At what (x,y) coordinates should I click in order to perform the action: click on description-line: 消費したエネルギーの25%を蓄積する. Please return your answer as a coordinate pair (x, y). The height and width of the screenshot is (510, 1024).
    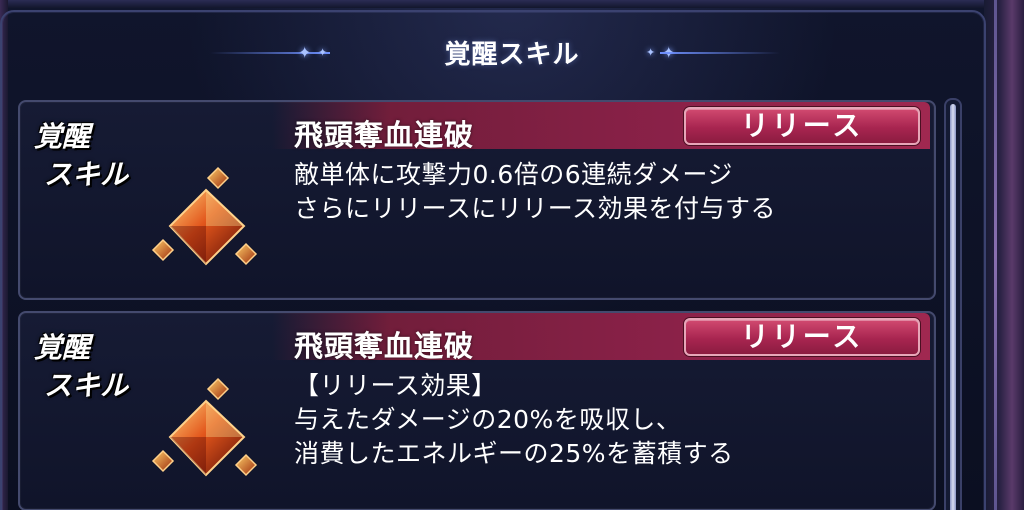
    Looking at the image, I should click on (514, 453).